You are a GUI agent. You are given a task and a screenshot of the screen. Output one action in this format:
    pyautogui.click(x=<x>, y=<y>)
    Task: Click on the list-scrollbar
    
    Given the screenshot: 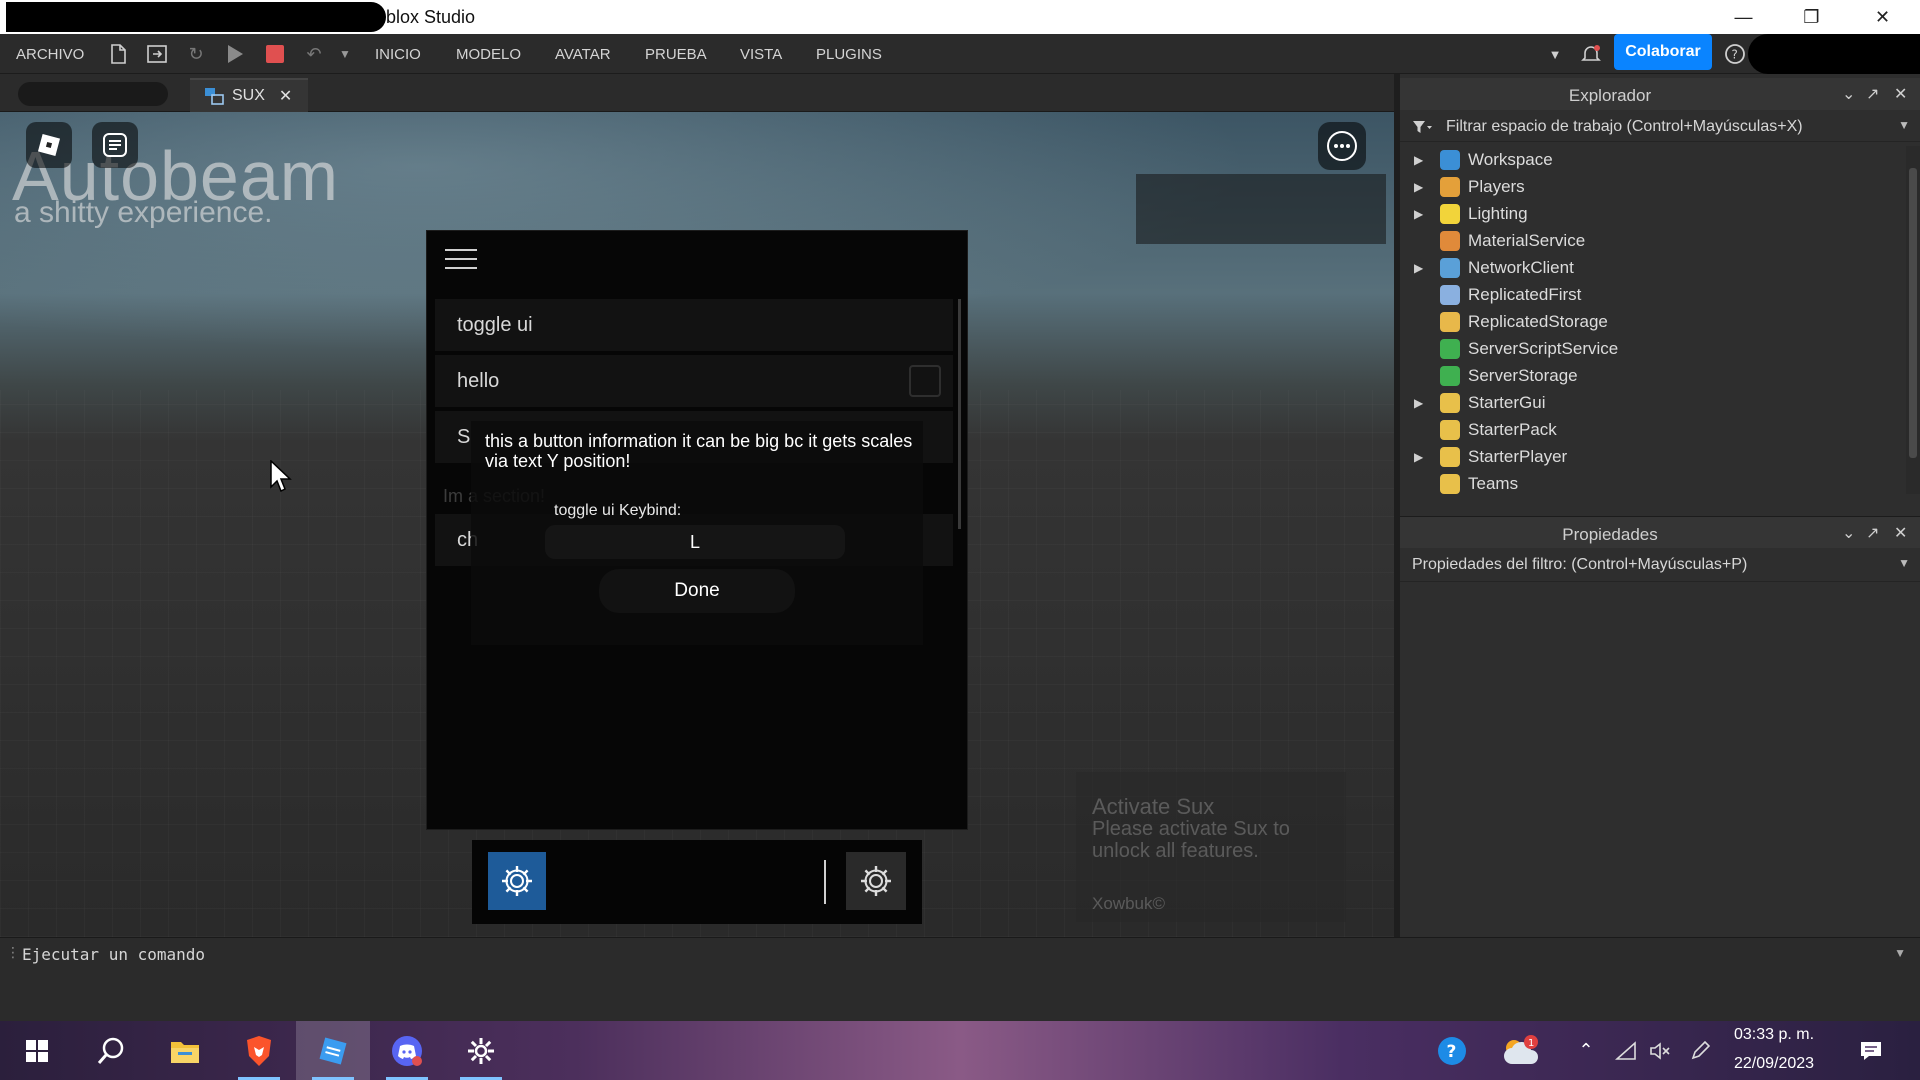 What is the action you would take?
    pyautogui.click(x=959, y=414)
    